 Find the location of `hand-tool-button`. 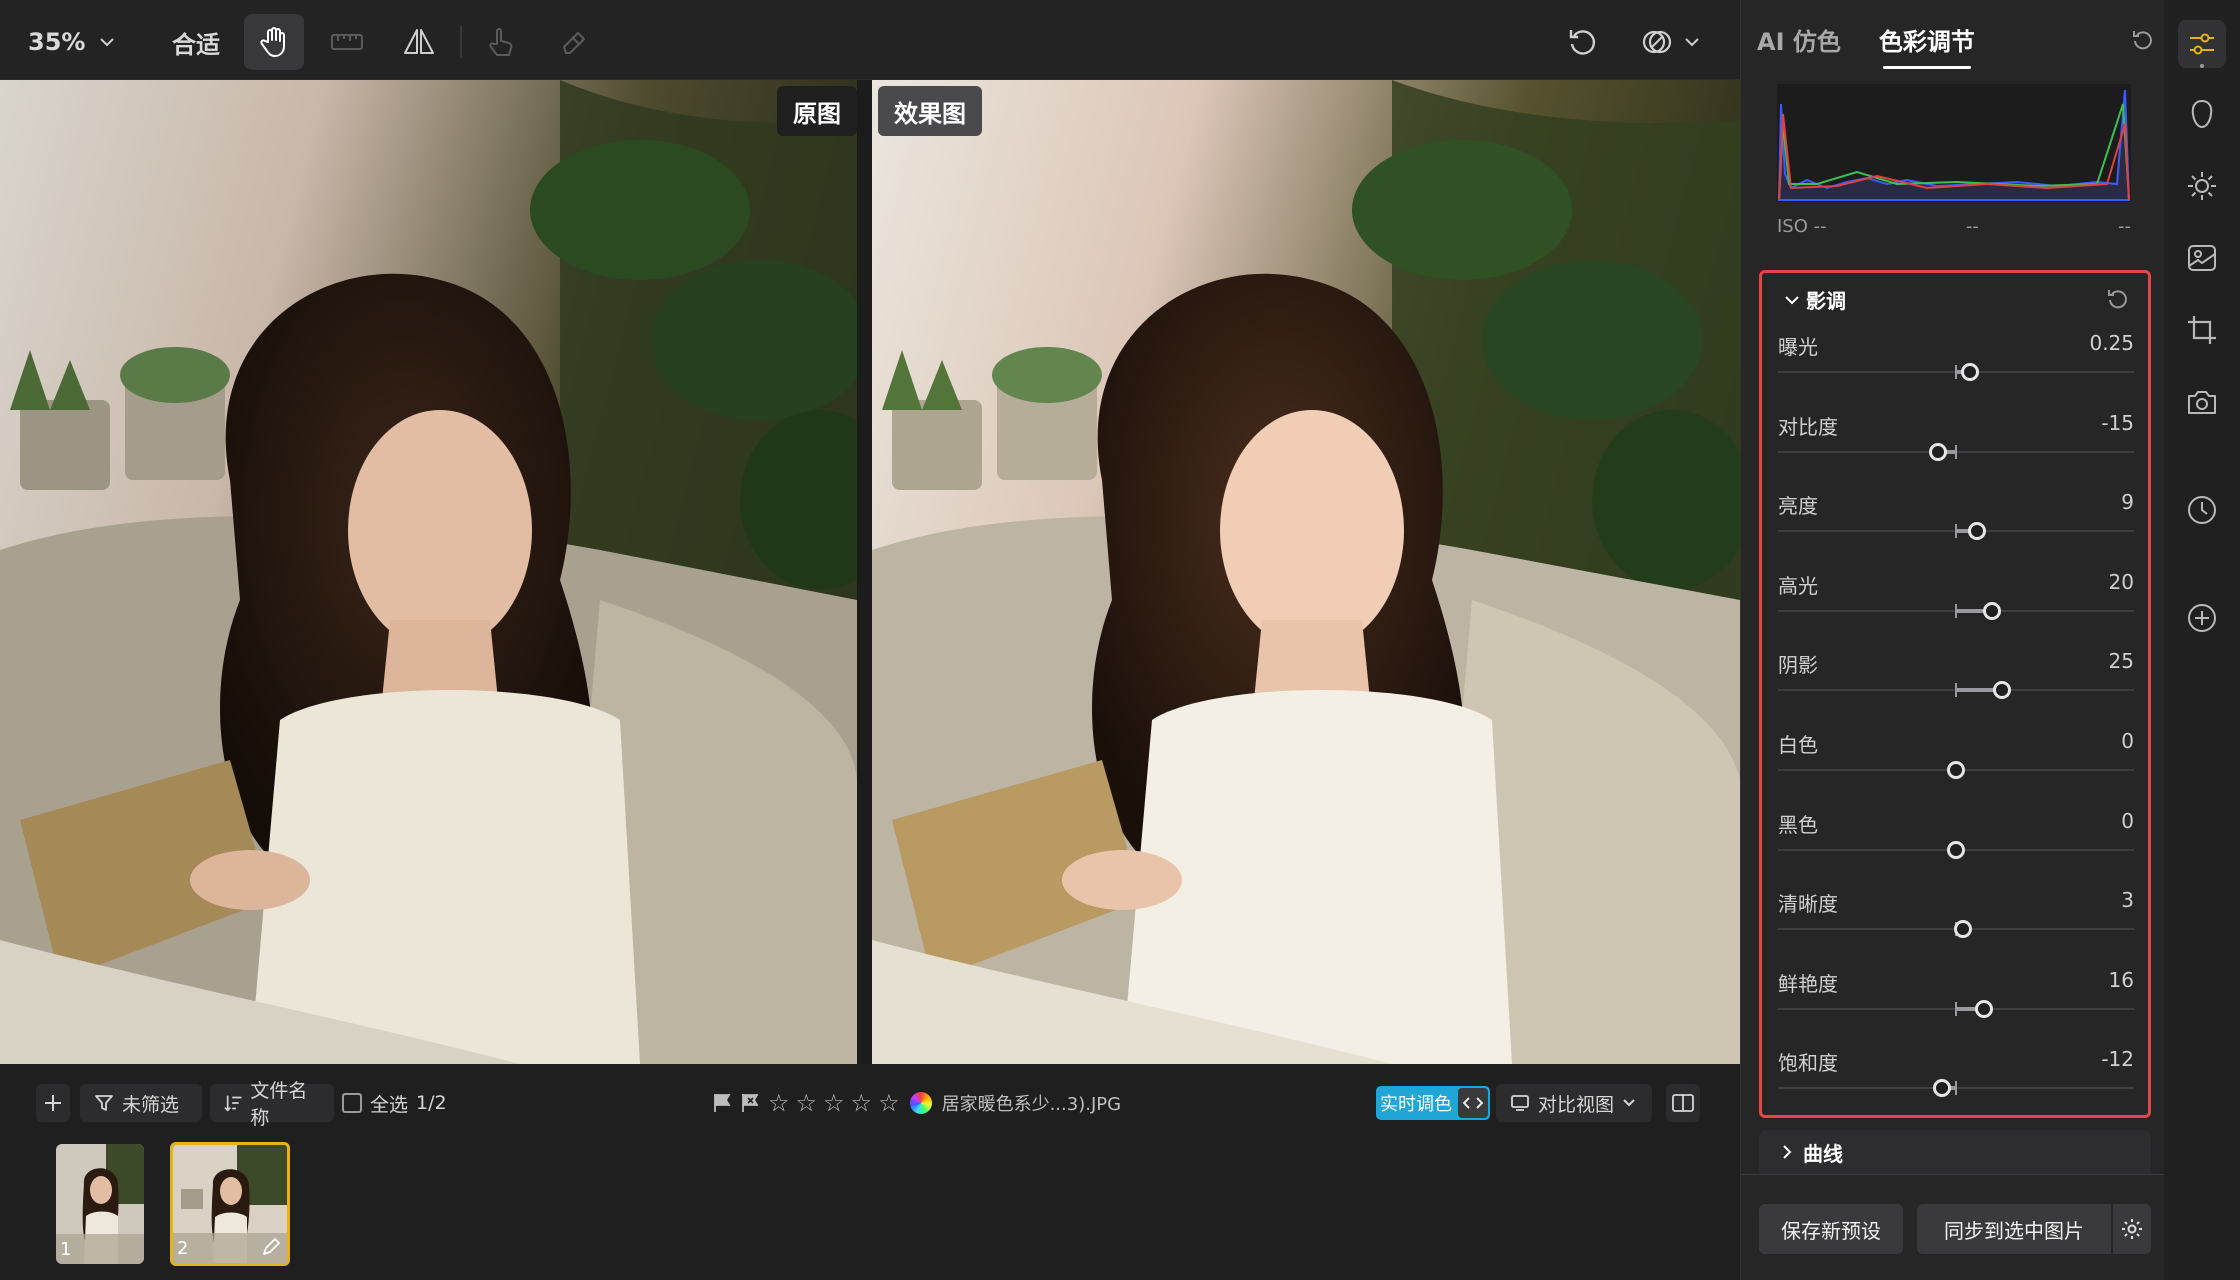

hand-tool-button is located at coordinates (274, 42).